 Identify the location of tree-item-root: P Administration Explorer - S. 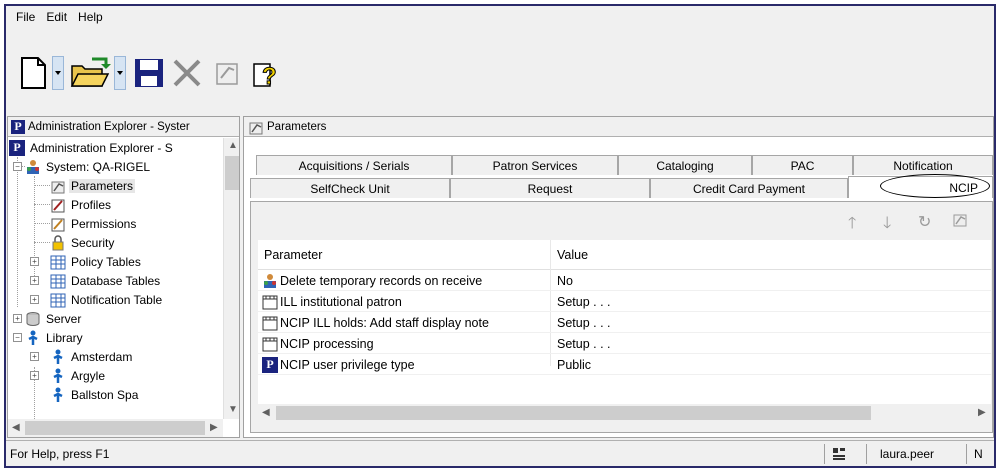
(92, 147).